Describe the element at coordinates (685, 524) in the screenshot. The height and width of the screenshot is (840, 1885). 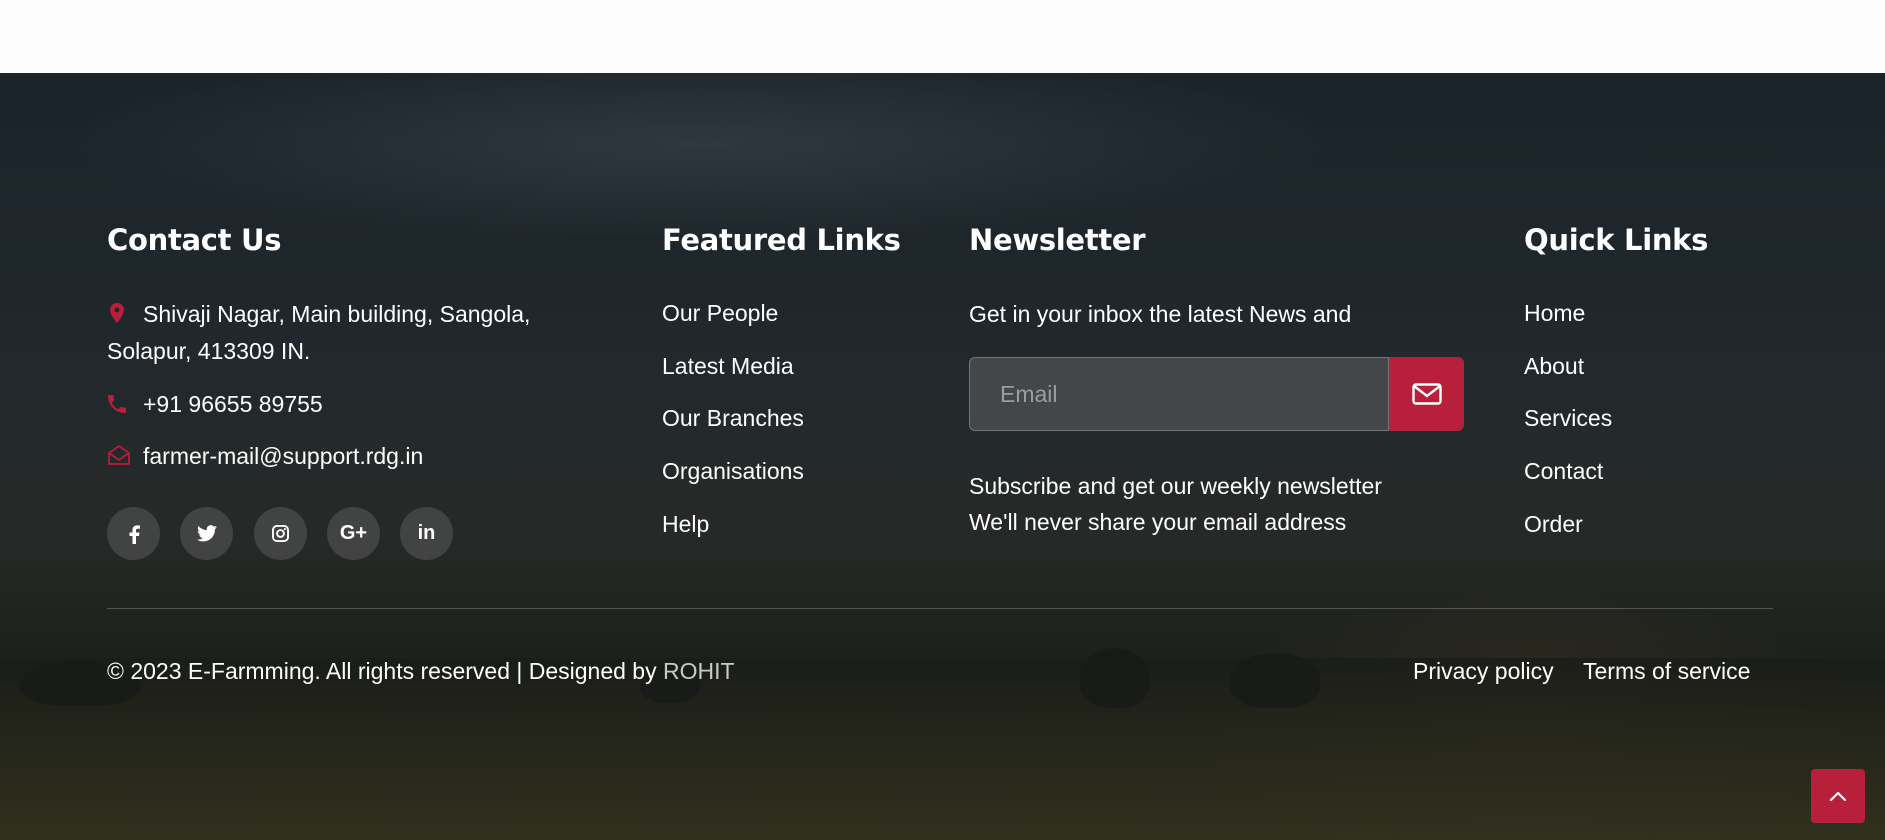
I see `featured-link-help: Help` at that location.